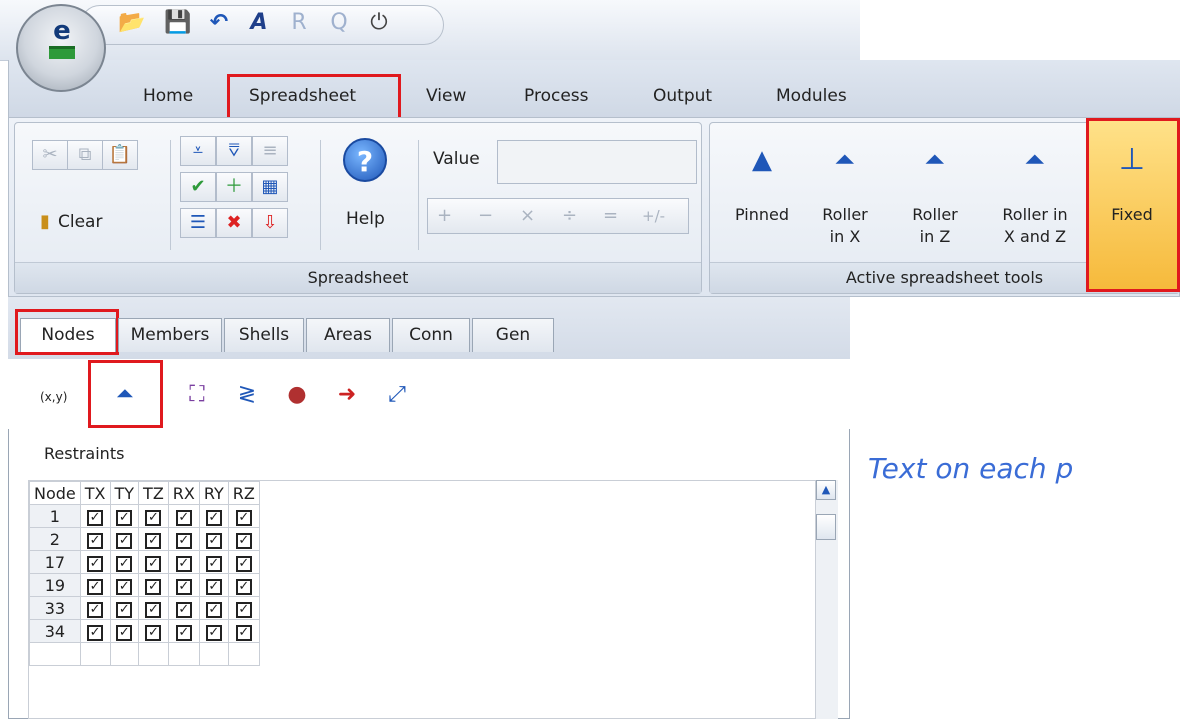  I want to click on undo-icon: ↶, so click(219, 23).